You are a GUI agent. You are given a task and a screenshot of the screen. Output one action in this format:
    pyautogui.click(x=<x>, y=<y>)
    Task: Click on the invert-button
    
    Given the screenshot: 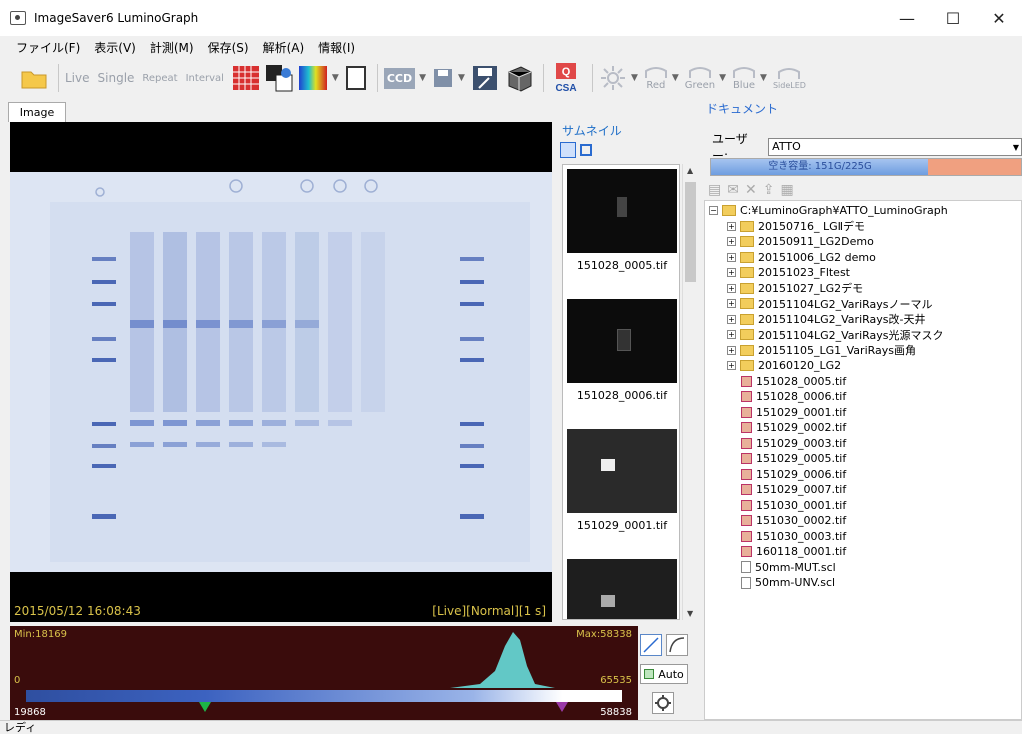 What is the action you would take?
    pyautogui.click(x=279, y=78)
    